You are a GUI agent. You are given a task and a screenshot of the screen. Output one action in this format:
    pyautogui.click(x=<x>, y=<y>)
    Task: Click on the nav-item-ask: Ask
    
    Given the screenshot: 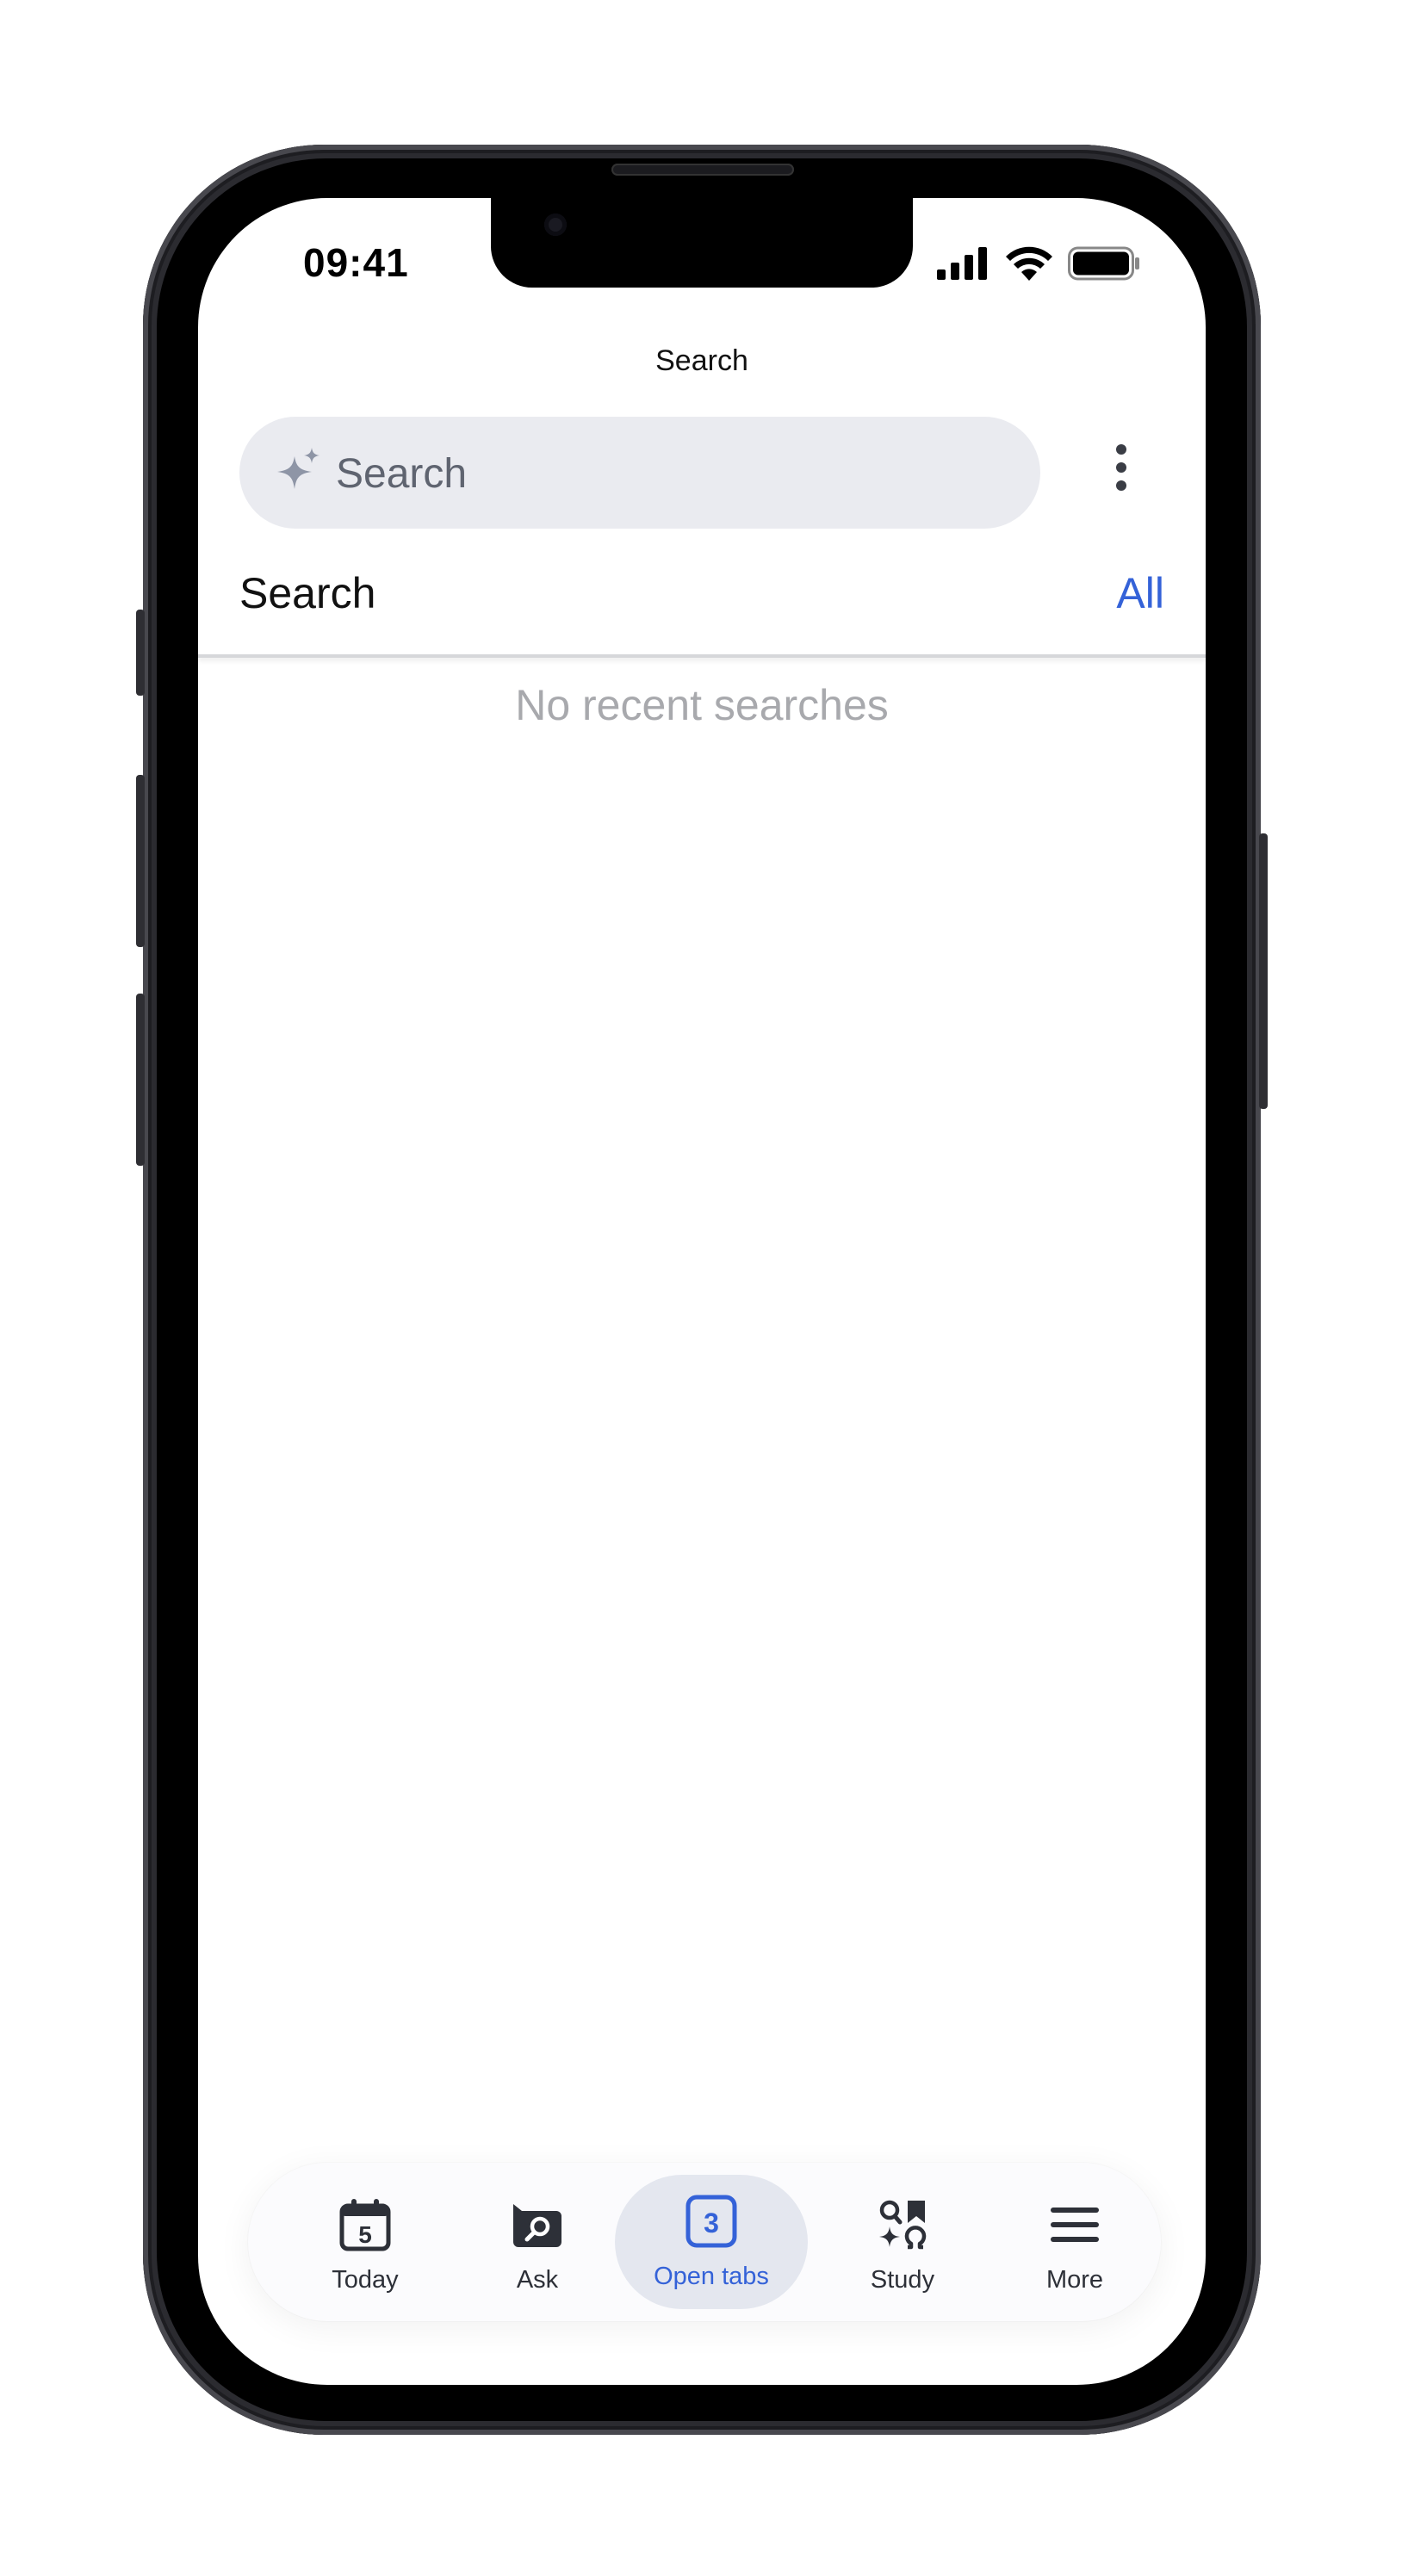 What is the action you would take?
    pyautogui.click(x=537, y=2242)
    